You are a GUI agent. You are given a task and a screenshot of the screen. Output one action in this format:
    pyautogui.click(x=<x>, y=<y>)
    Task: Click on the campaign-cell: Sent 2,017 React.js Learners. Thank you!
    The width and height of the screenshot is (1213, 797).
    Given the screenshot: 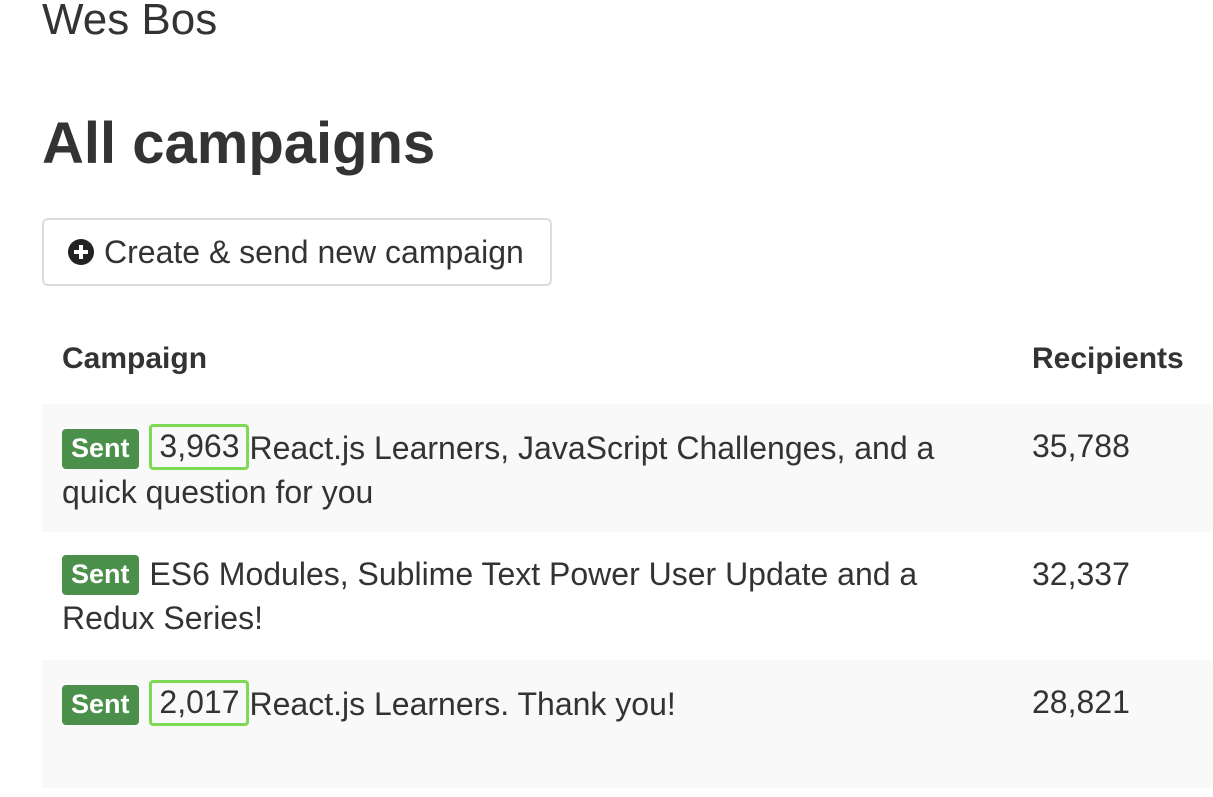 What is the action you would take?
    pyautogui.click(x=502, y=703)
    